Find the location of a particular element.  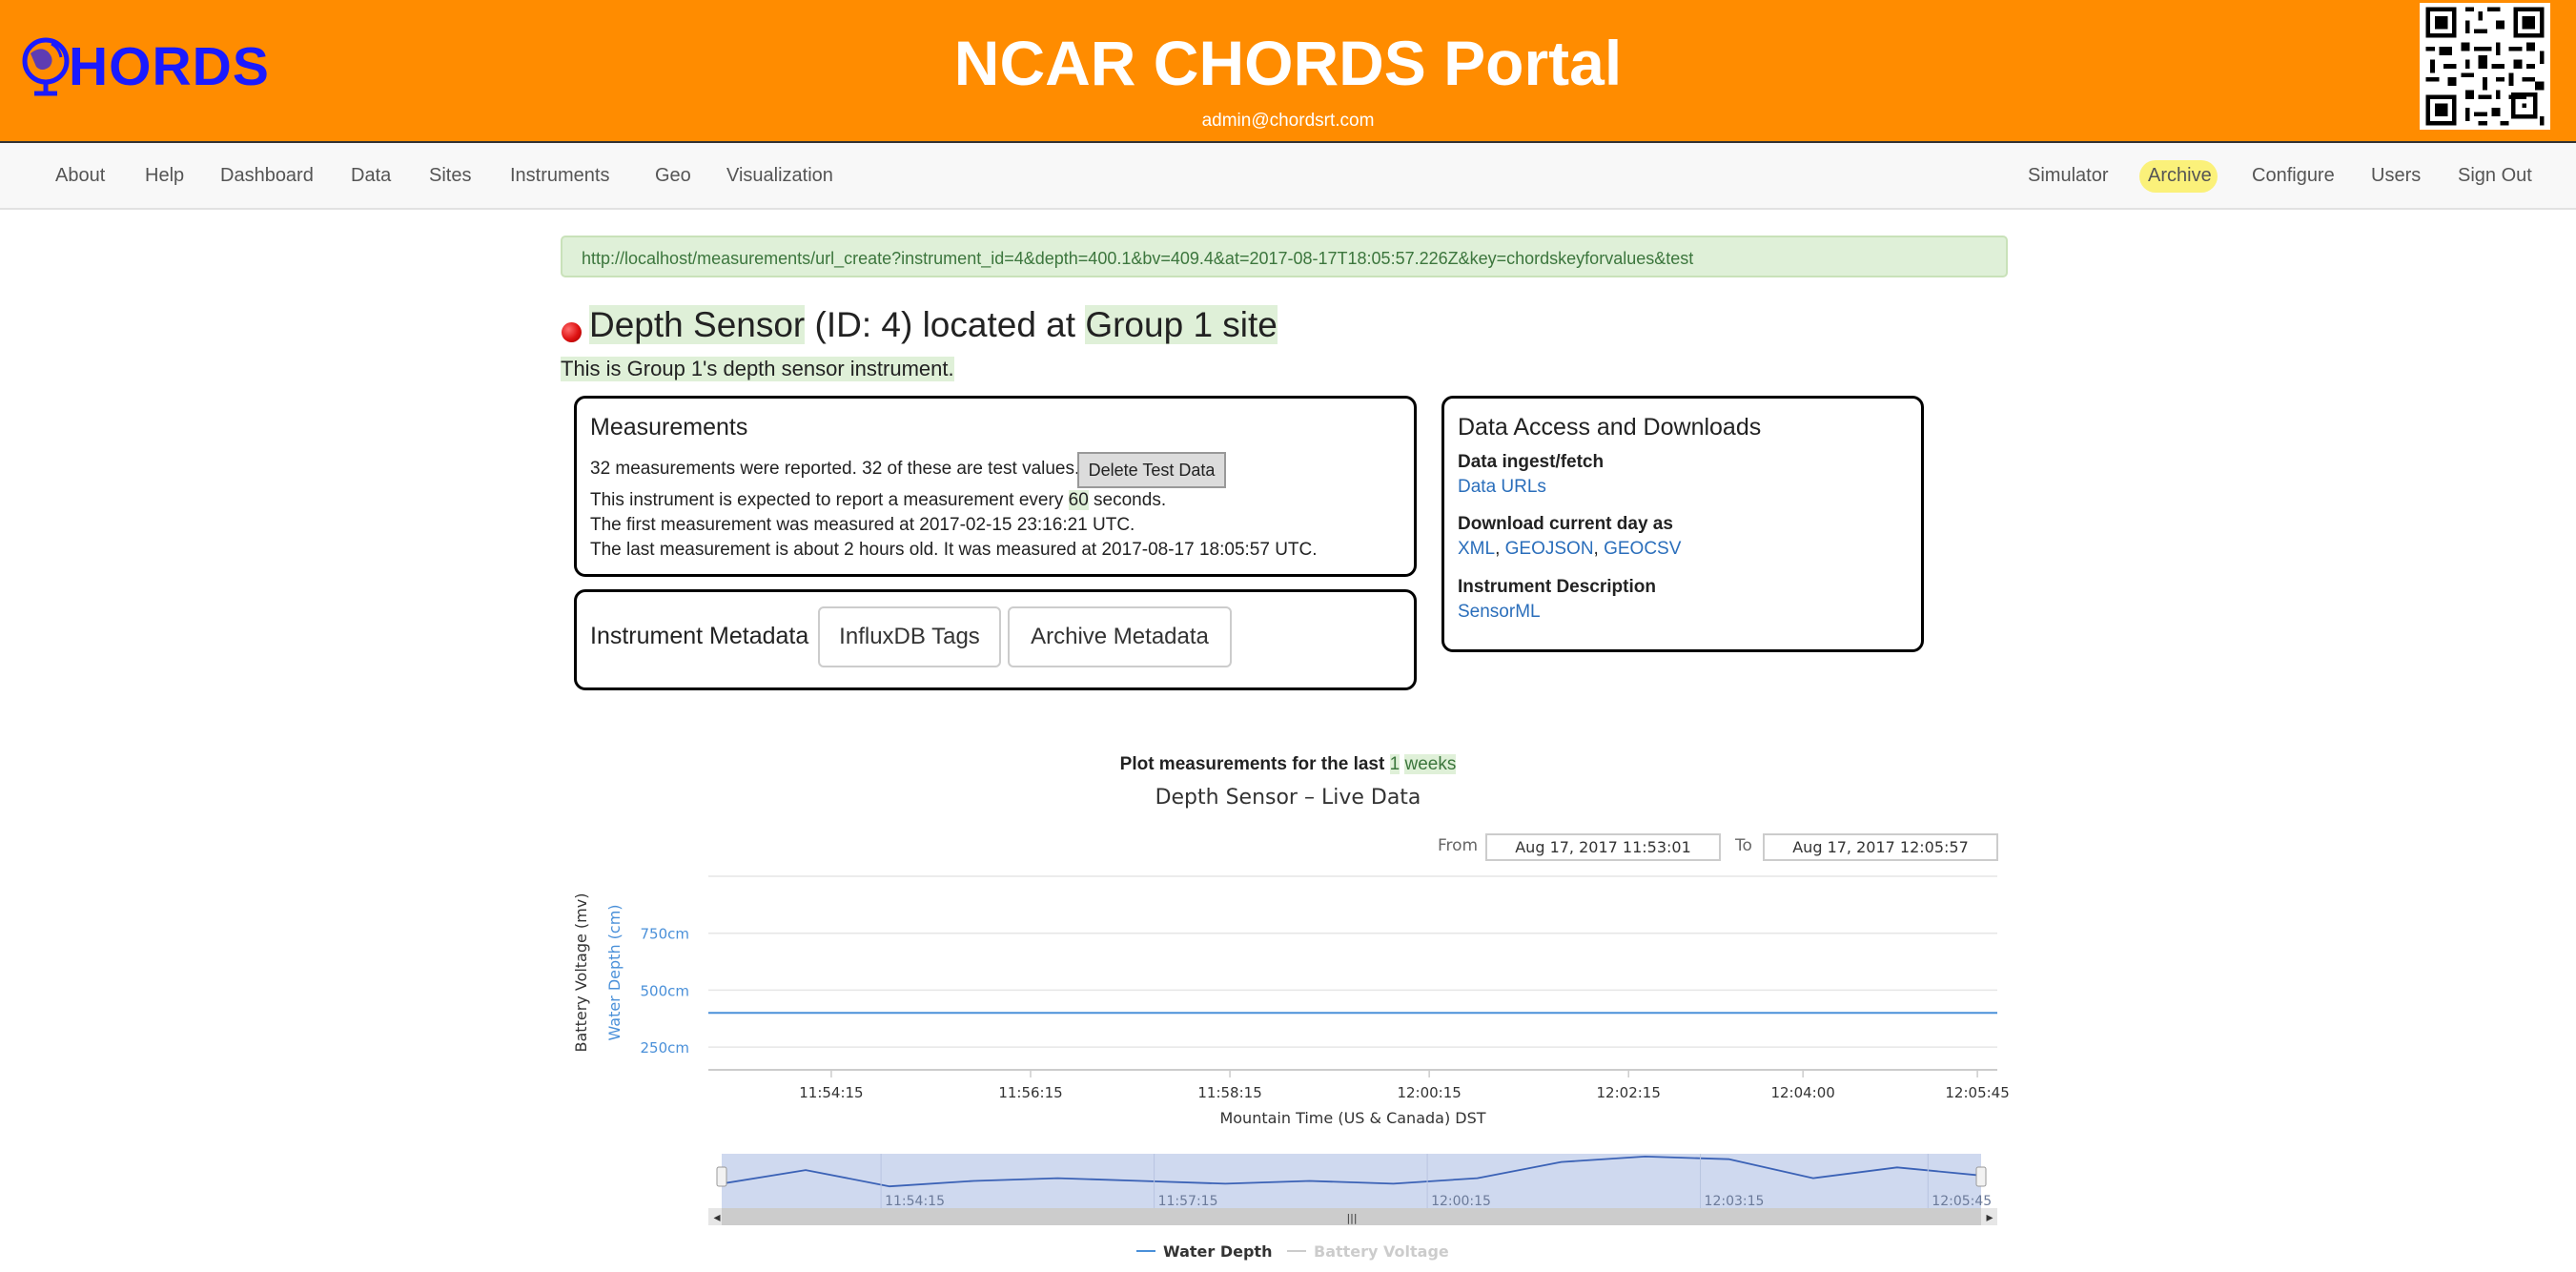

qr-code-icon is located at coordinates (2485, 66).